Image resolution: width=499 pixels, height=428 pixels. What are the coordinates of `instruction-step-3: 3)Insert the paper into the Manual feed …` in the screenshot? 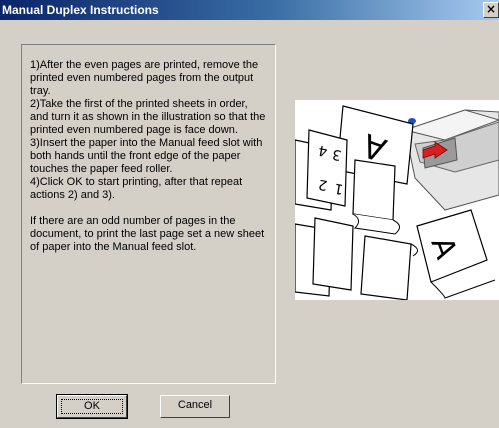 It's located at (146, 156).